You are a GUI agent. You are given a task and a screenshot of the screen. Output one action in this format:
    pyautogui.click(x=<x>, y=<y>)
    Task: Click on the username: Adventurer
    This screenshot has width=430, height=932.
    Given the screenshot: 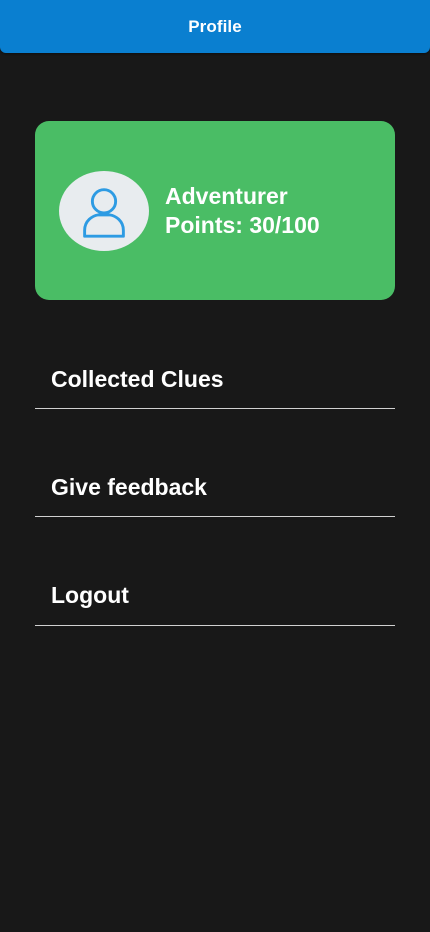 What is the action you would take?
    pyautogui.click(x=226, y=196)
    